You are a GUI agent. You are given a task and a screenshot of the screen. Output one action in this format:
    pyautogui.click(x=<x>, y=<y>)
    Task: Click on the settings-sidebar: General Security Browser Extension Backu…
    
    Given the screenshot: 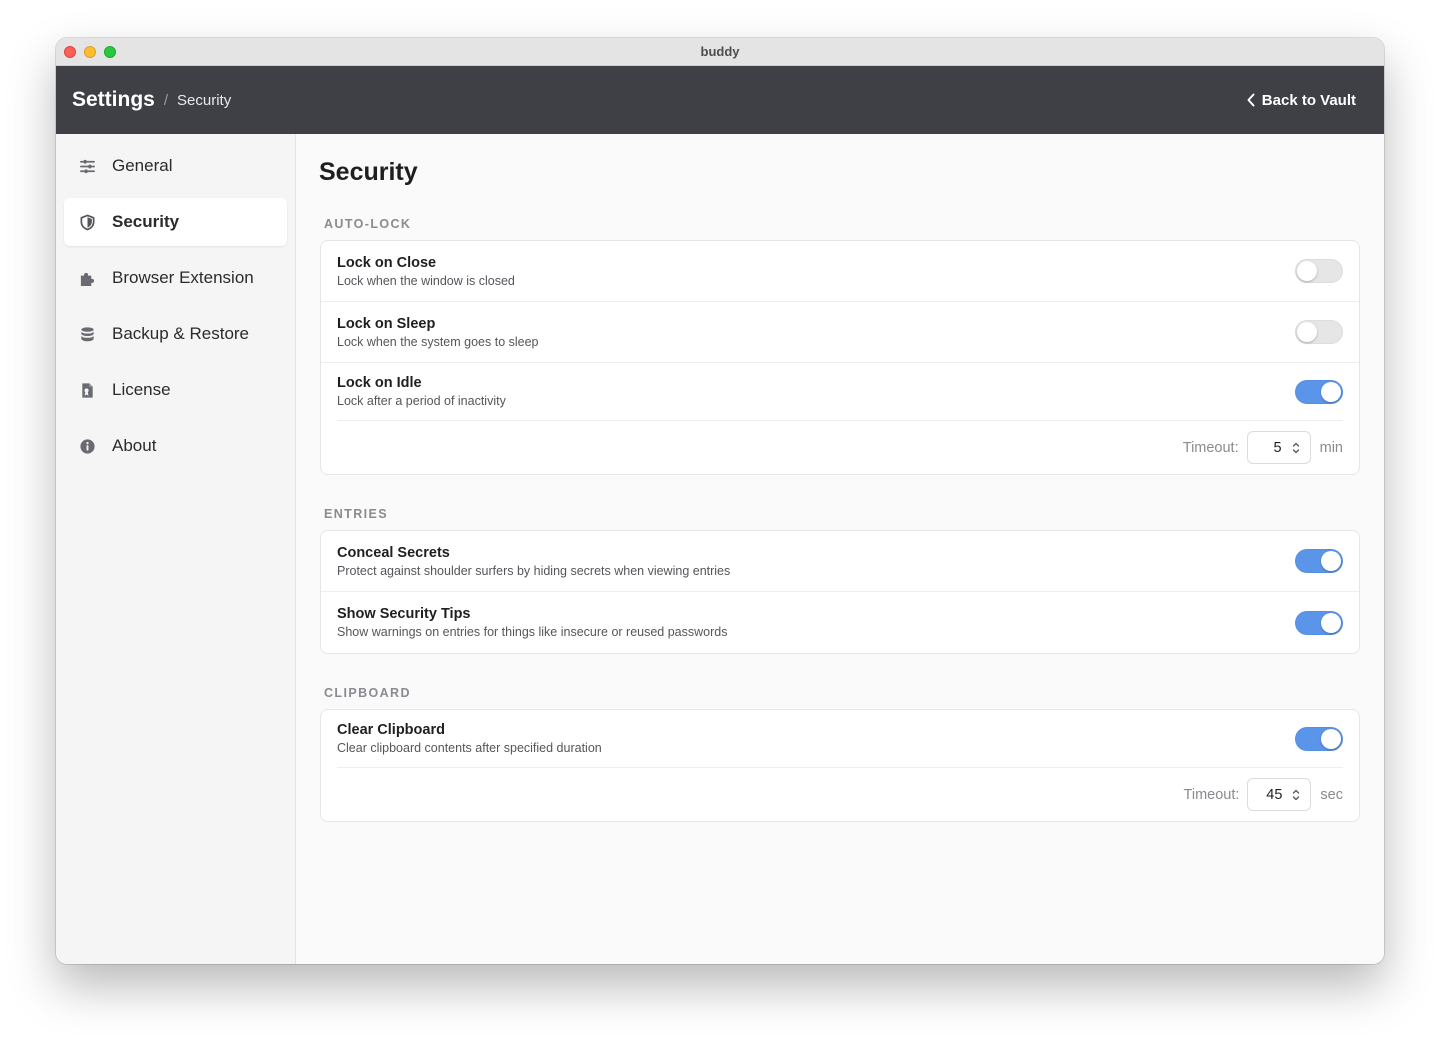 What is the action you would take?
    pyautogui.click(x=176, y=549)
    